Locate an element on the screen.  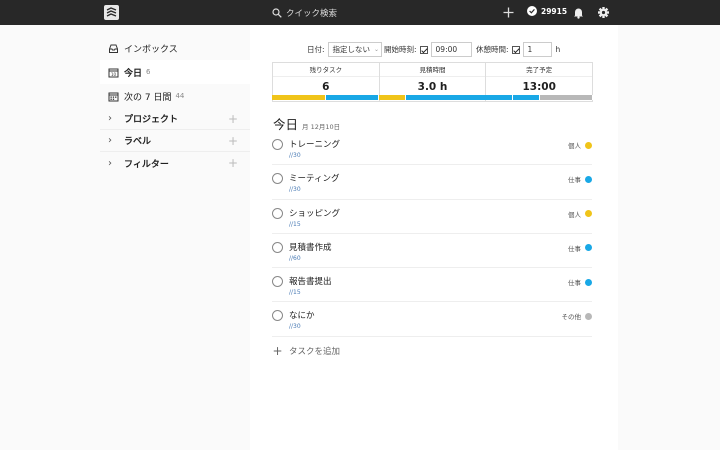
stat-value: 6 is located at coordinates (326, 87).